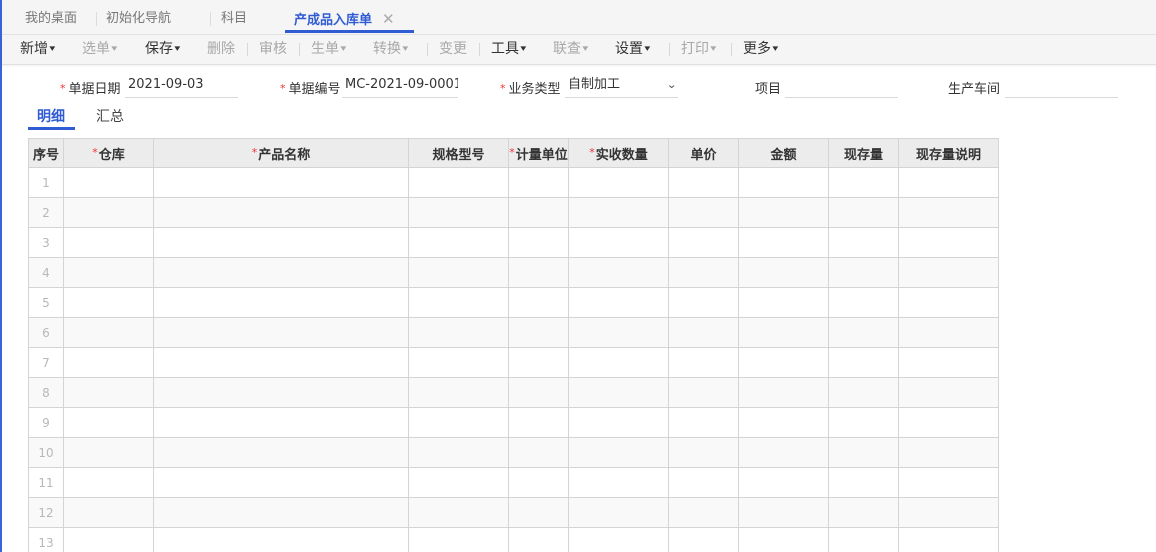 The image size is (1156, 552). I want to click on date-field: 2021-09-03, so click(181, 84).